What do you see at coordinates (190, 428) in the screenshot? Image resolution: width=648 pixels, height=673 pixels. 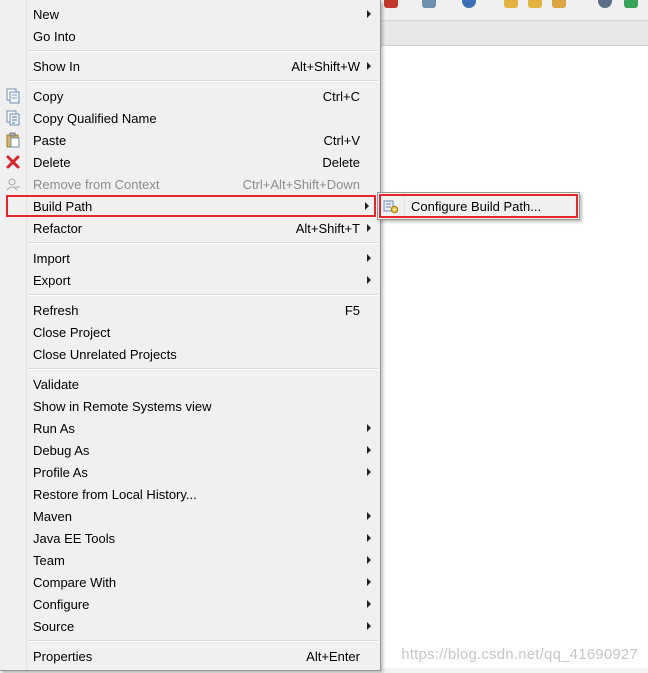 I see `menu-item-run-as: Run As` at bounding box center [190, 428].